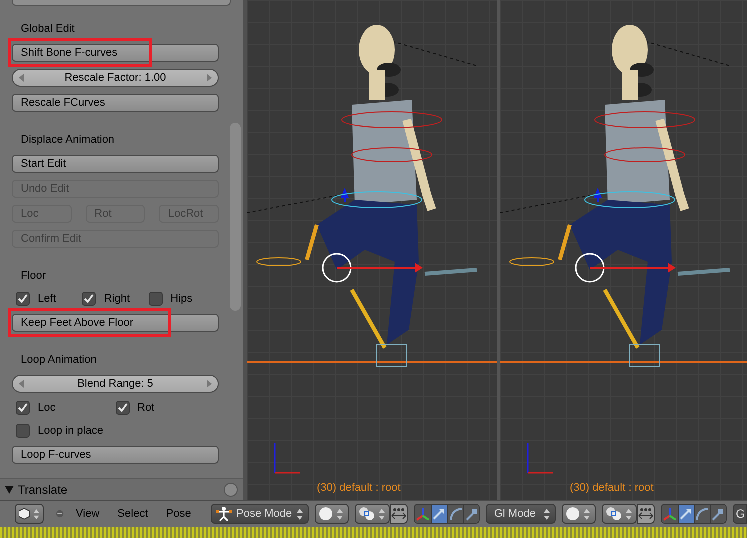 This screenshot has width=747, height=538. I want to click on checkbox-label: Loop in place, so click(71, 431).